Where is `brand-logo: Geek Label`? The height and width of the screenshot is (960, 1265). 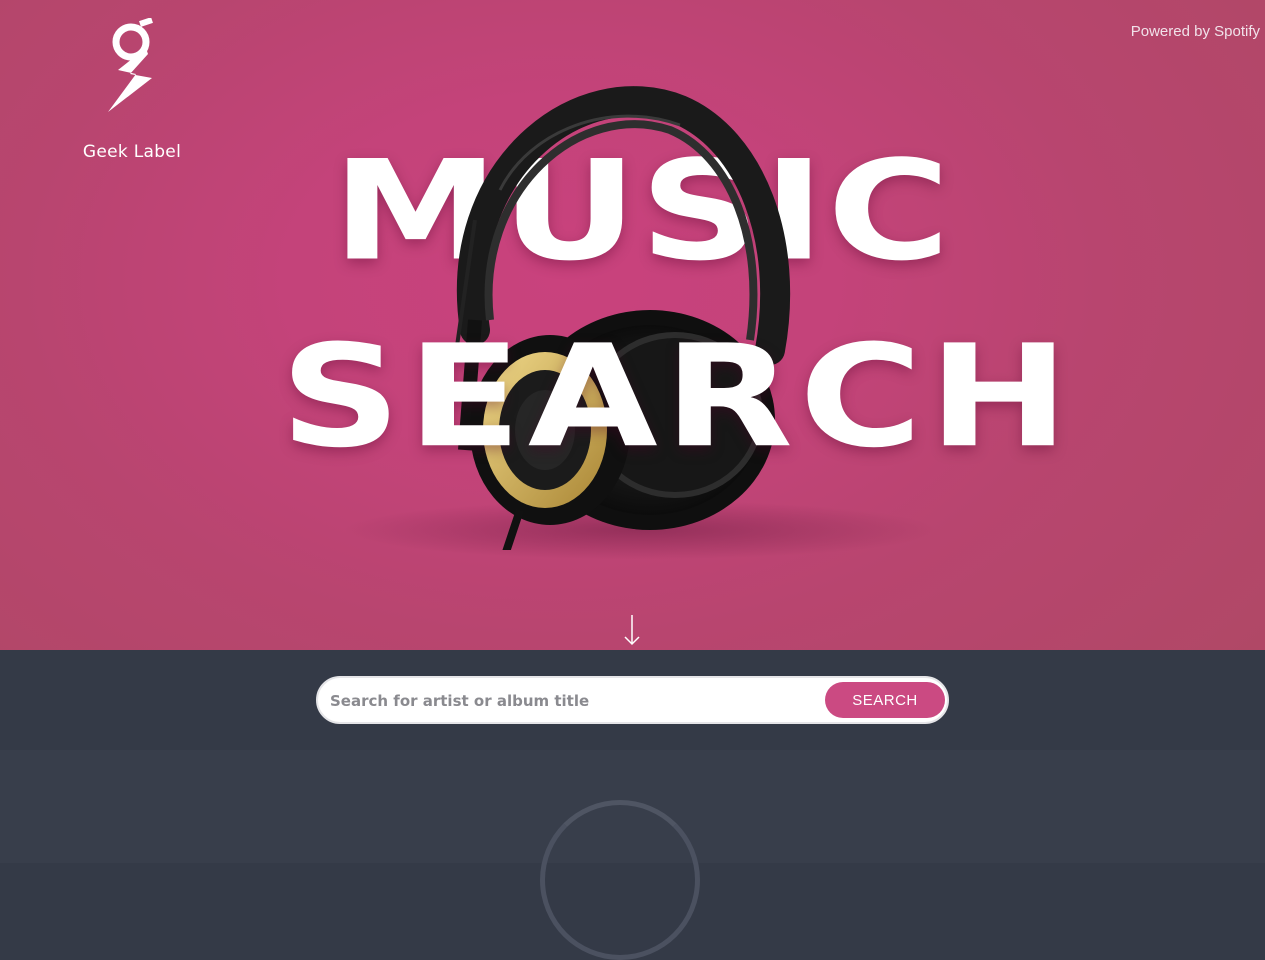
brand-logo: Geek Label is located at coordinates (132, 90).